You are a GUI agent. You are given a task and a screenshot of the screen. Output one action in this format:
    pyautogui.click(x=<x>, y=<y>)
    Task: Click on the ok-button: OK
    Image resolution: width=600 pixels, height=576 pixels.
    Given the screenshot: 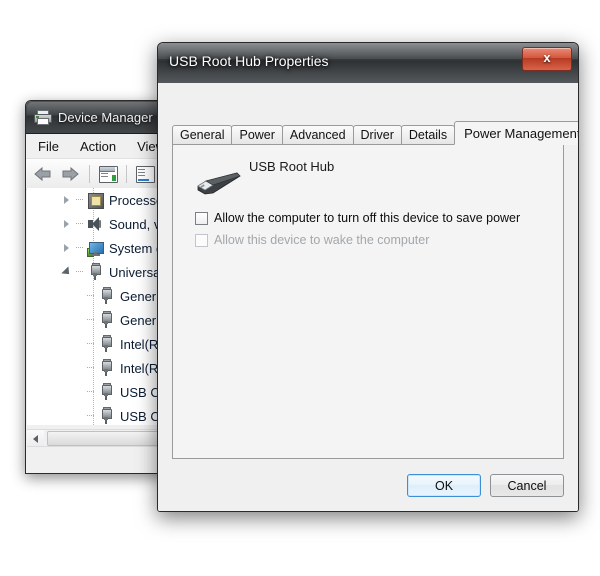 What is the action you would take?
    pyautogui.click(x=444, y=485)
    